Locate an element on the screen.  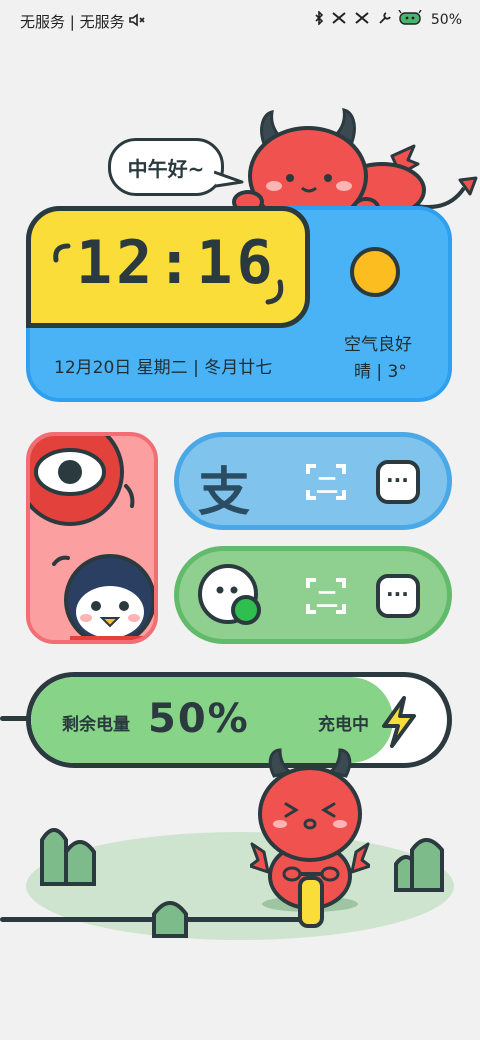
wrench-icon is located at coordinates (384, 20).